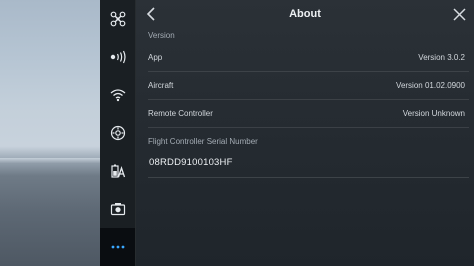 Image resolution: width=474 pixels, height=266 pixels. Describe the element at coordinates (308, 177) in the screenshot. I see `divider` at that location.